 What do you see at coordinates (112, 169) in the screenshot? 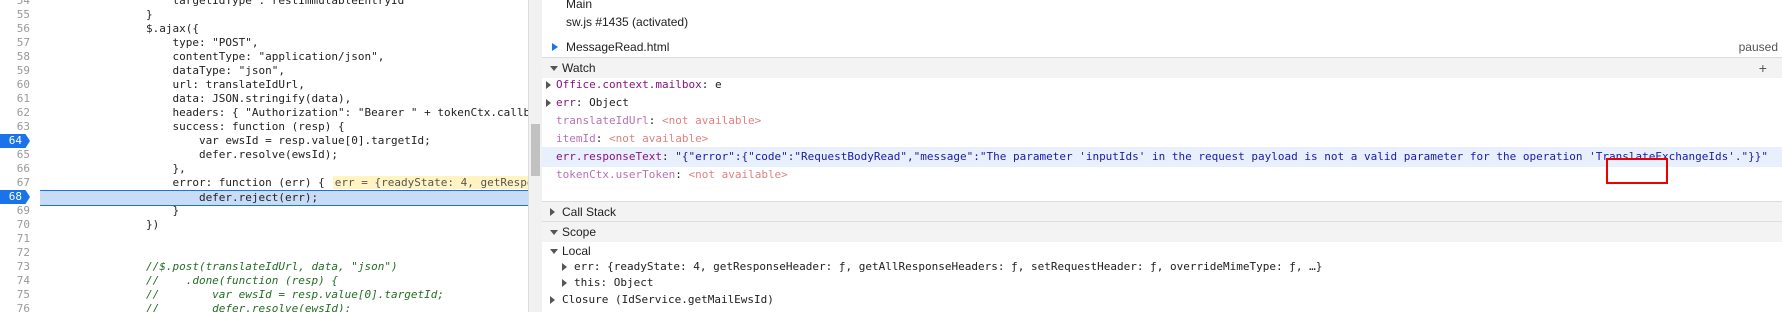
I see `code-line: },` at bounding box center [112, 169].